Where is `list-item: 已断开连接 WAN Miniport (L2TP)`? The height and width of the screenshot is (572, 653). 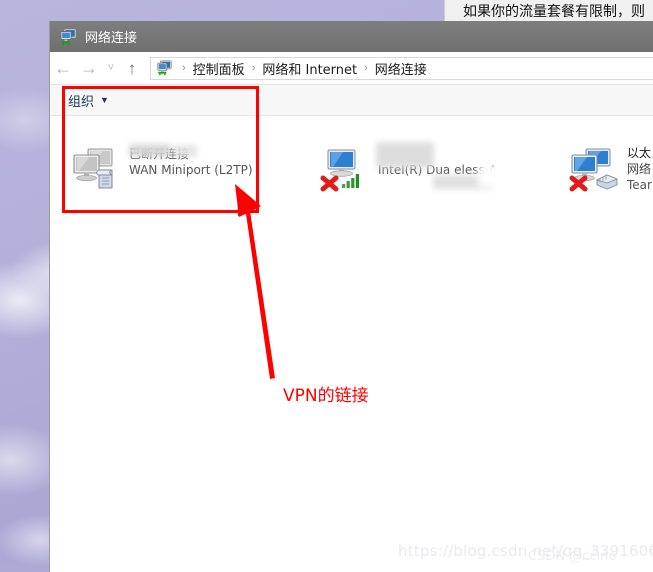
list-item: 已断开连接 WAN Miniport (L2TP) is located at coordinates (161, 168).